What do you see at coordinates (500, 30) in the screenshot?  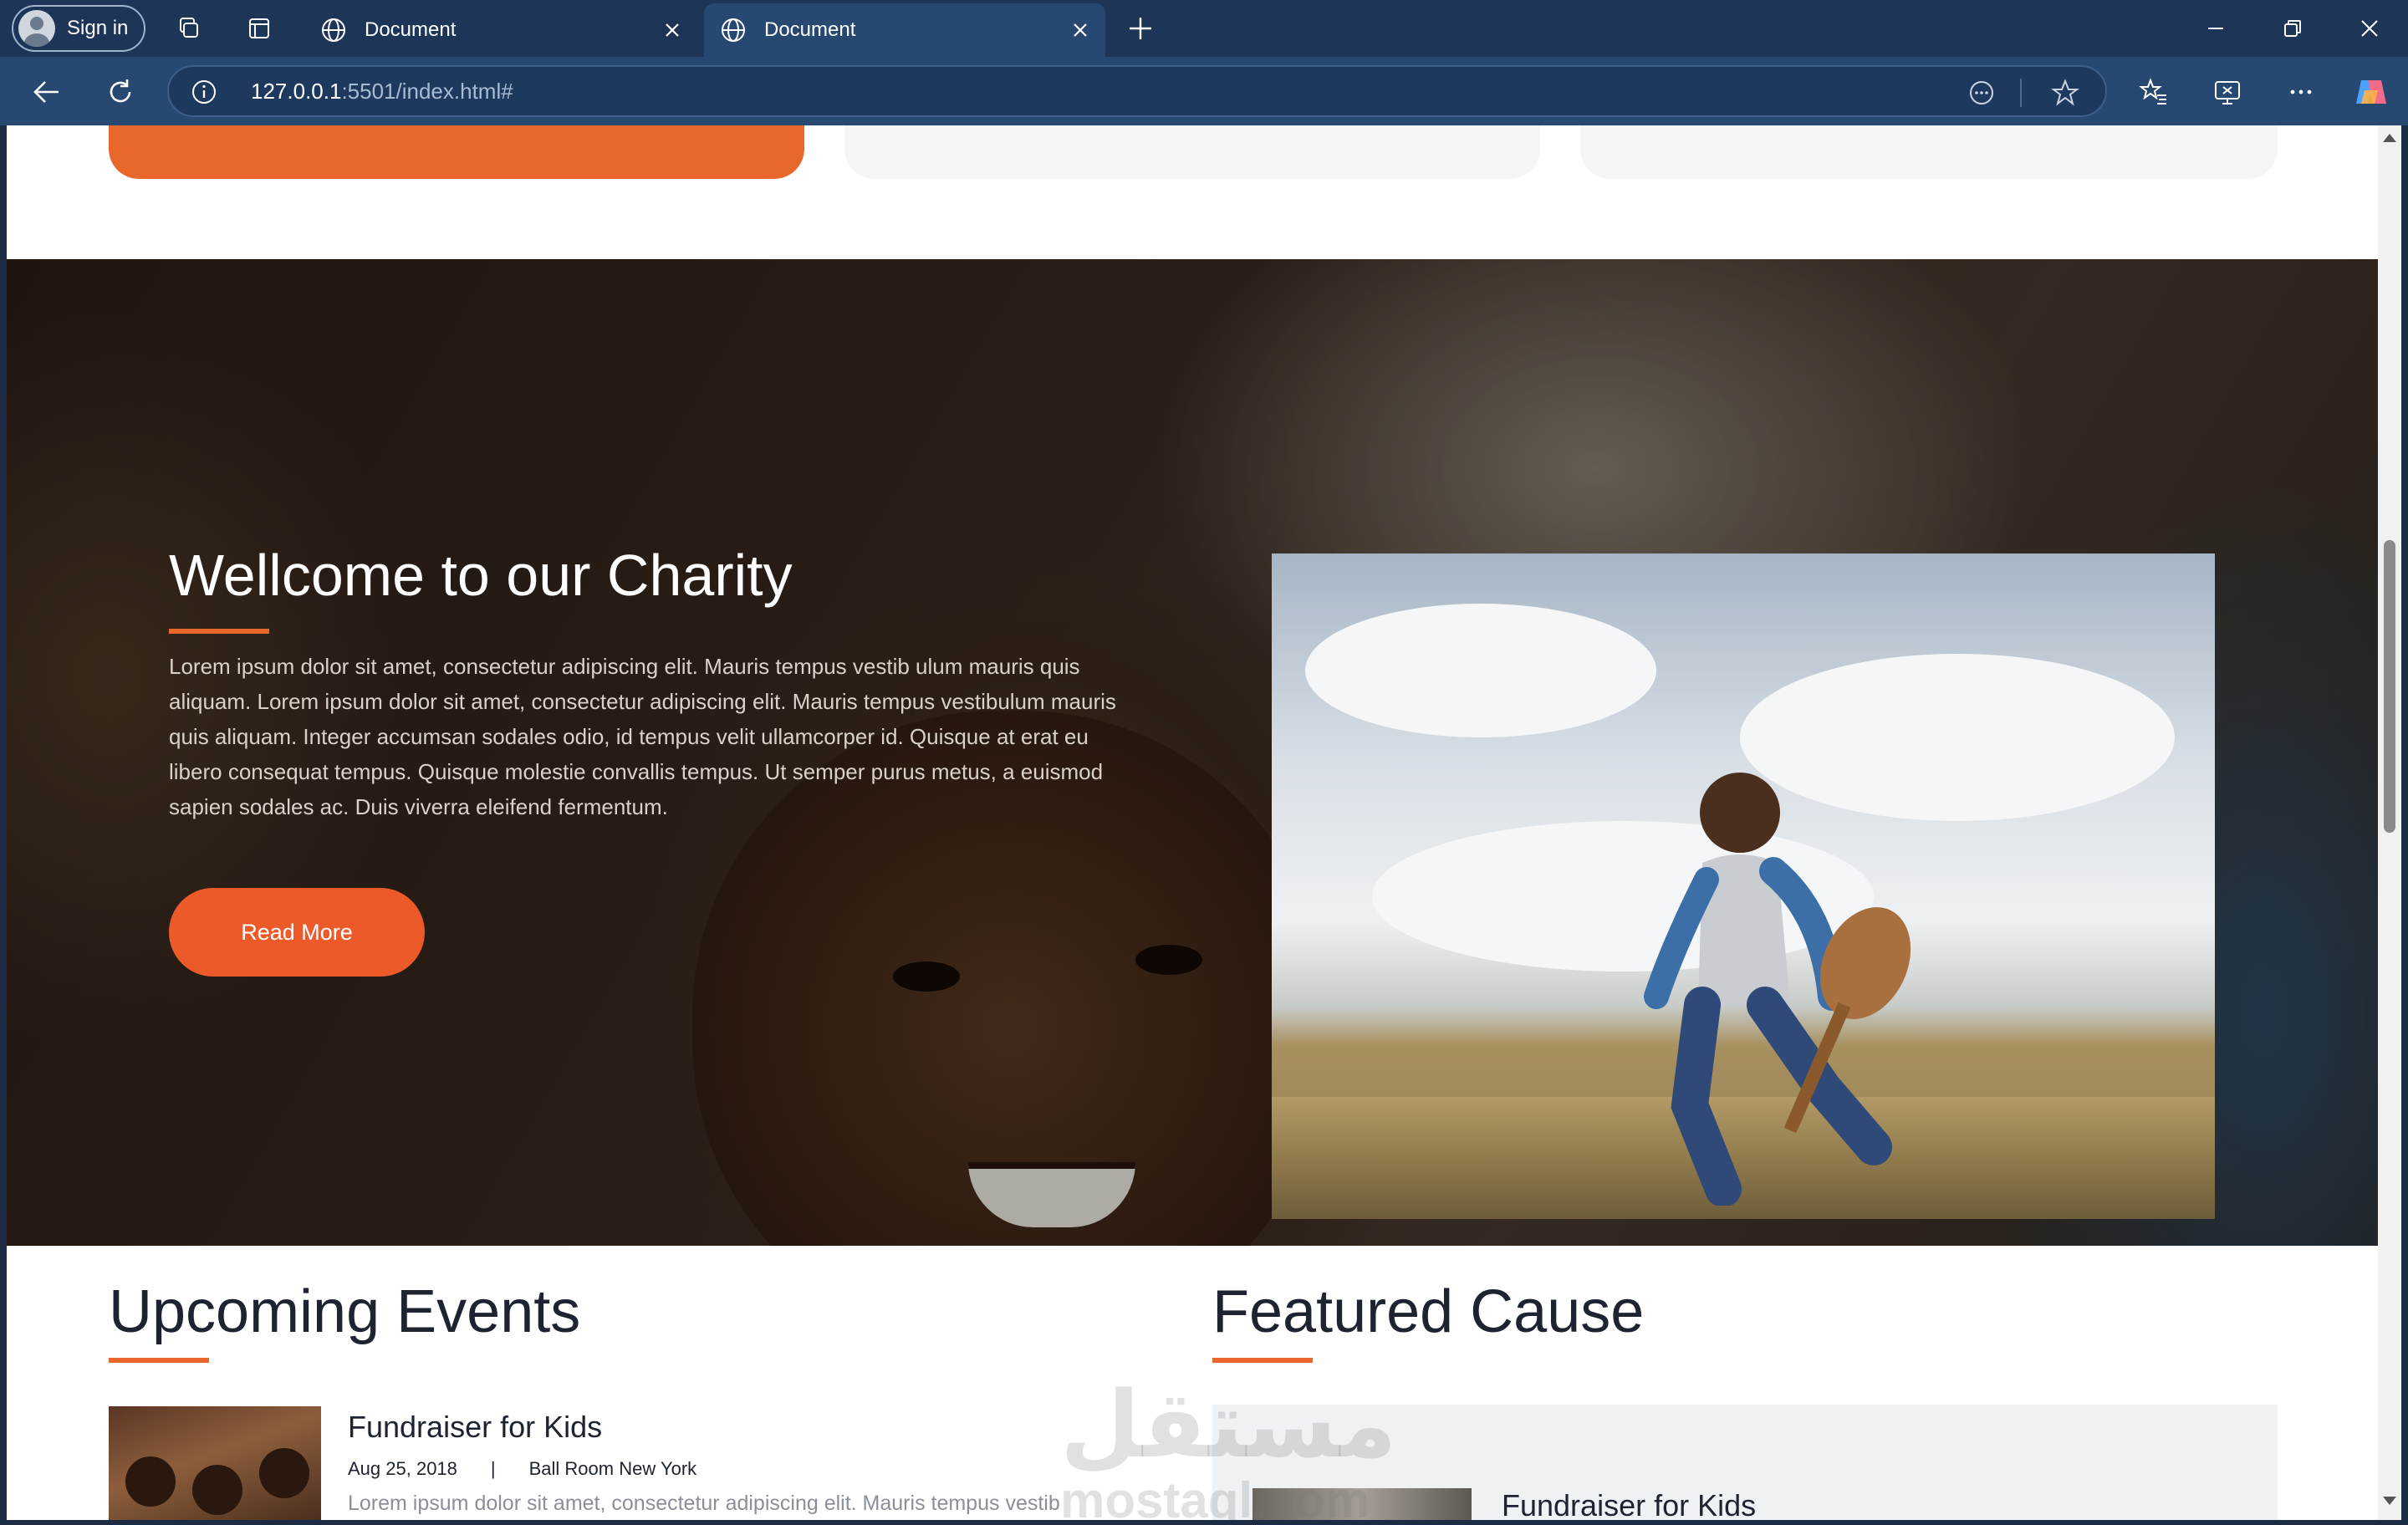 I see `tab-document-1: Document` at bounding box center [500, 30].